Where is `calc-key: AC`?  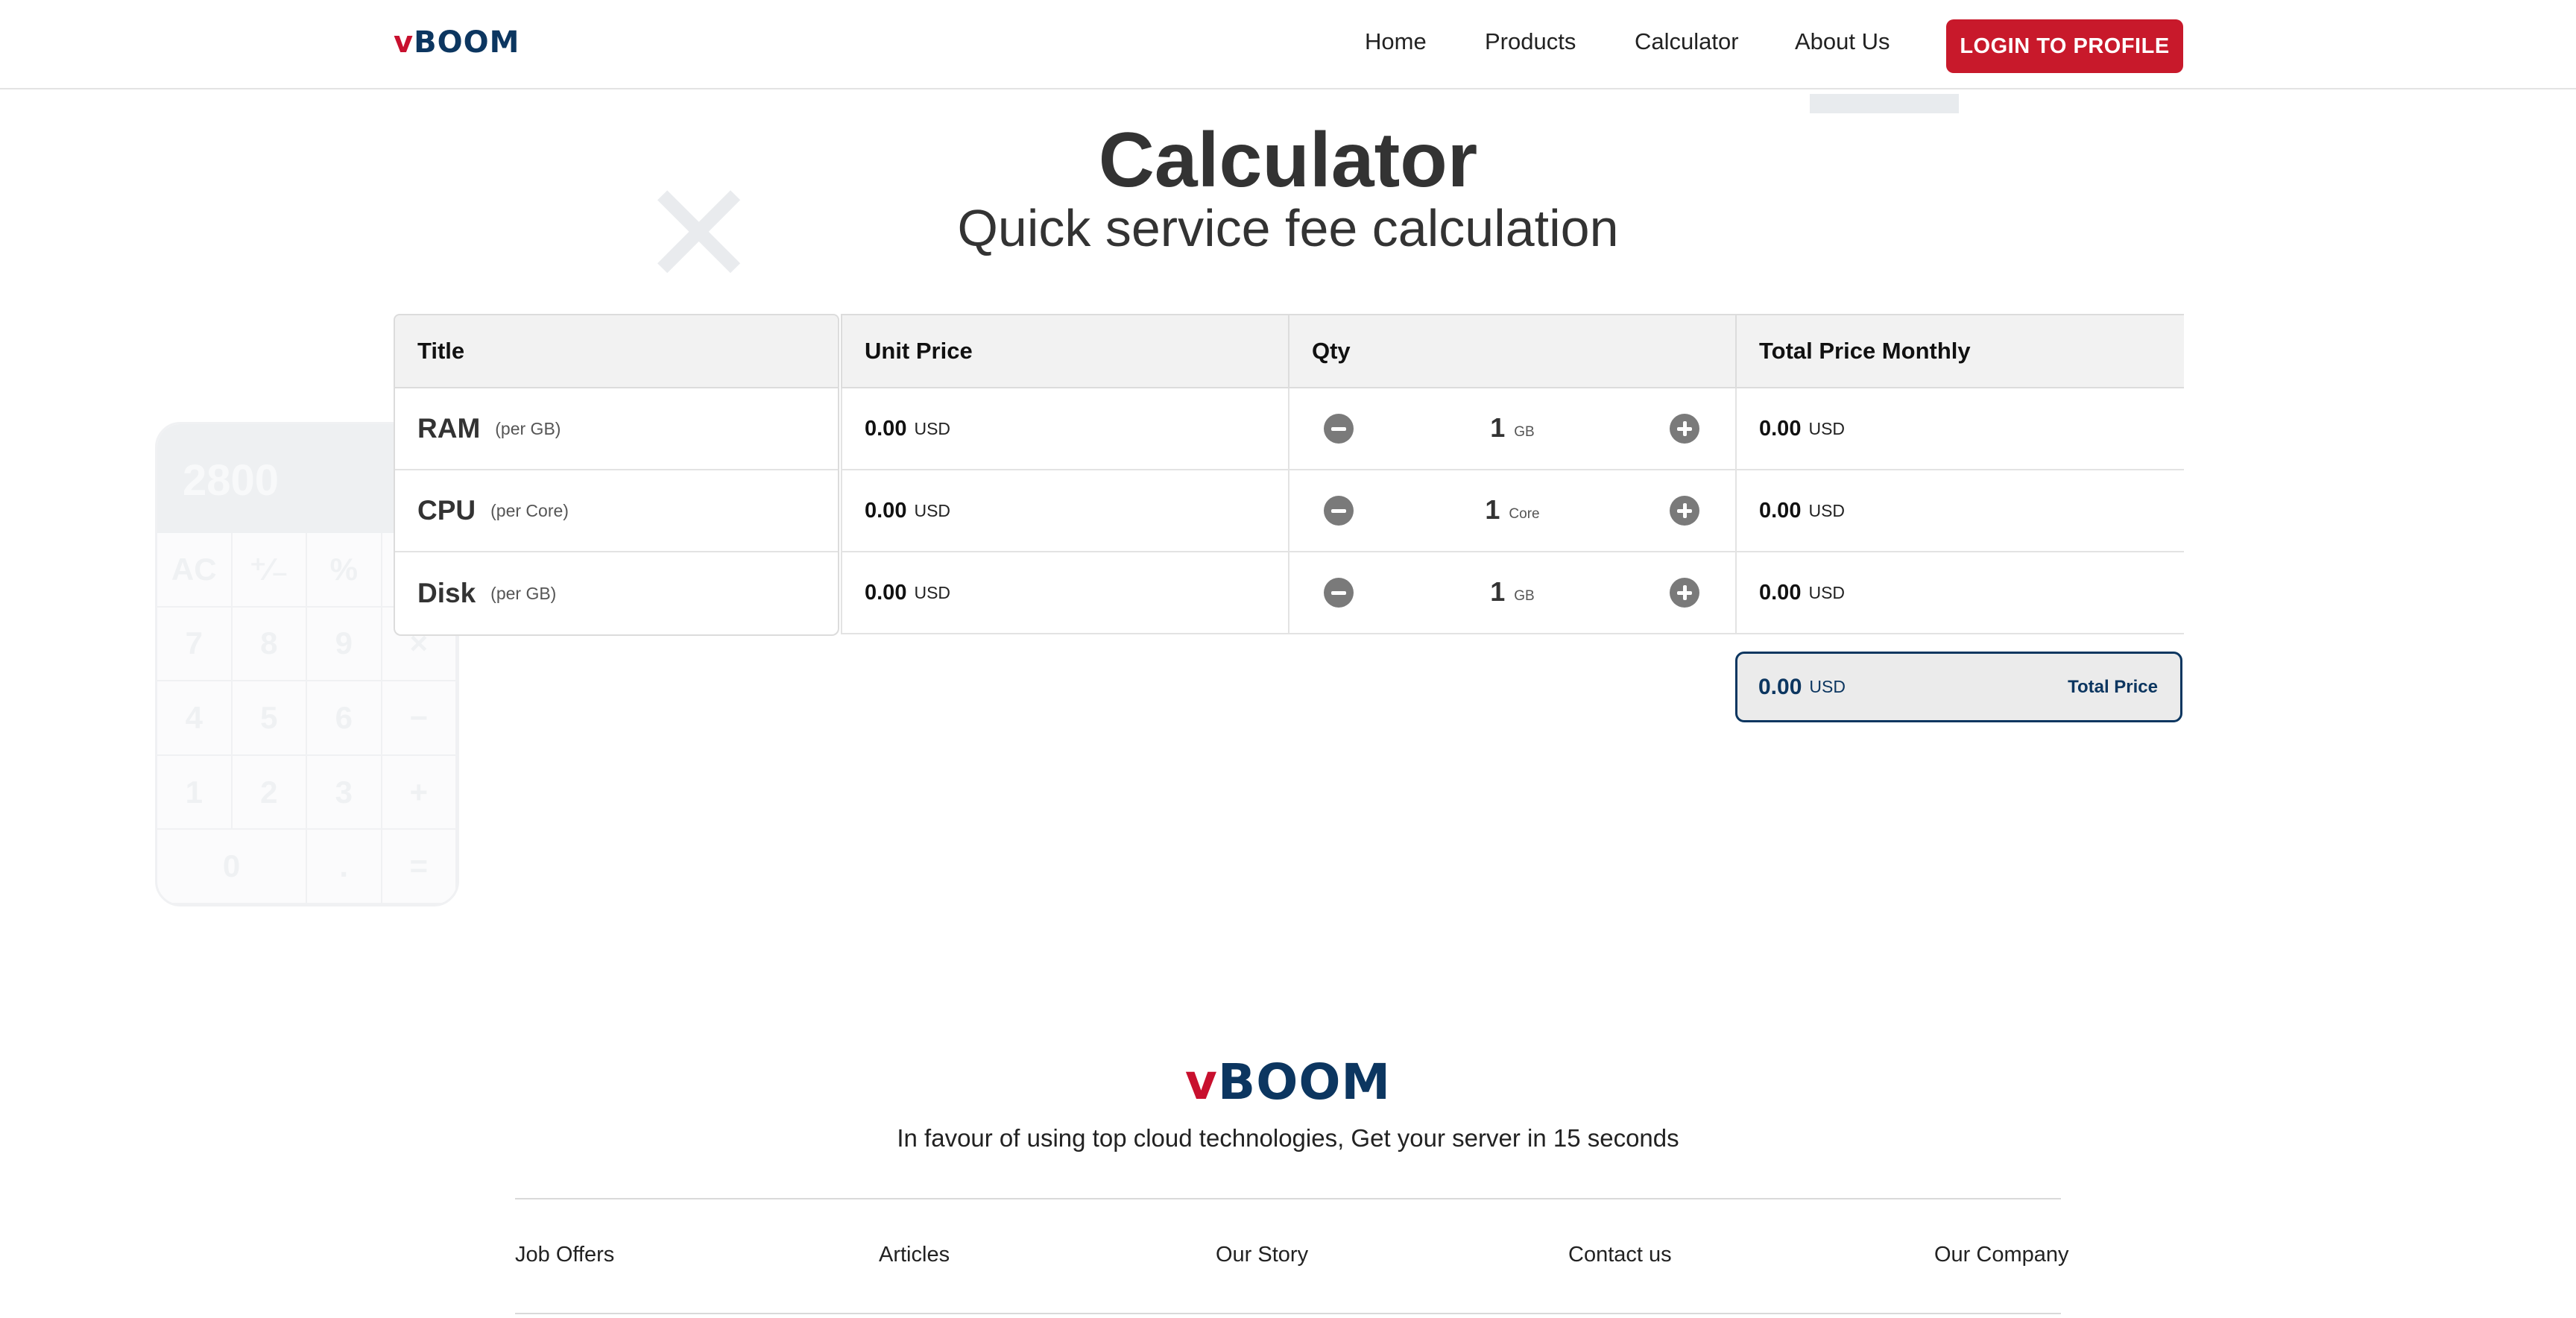 calc-key: AC is located at coordinates (195, 571).